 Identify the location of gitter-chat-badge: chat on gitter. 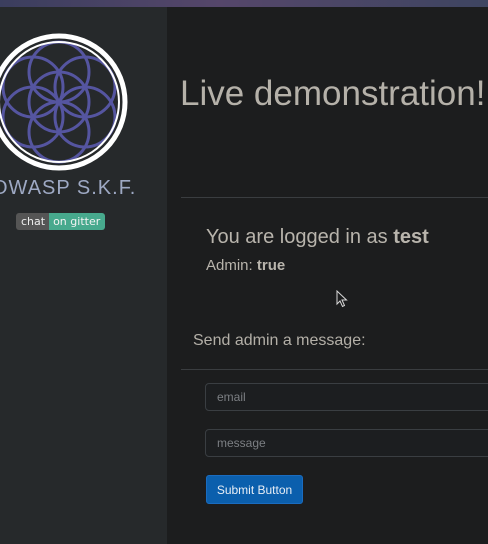
(61, 221).